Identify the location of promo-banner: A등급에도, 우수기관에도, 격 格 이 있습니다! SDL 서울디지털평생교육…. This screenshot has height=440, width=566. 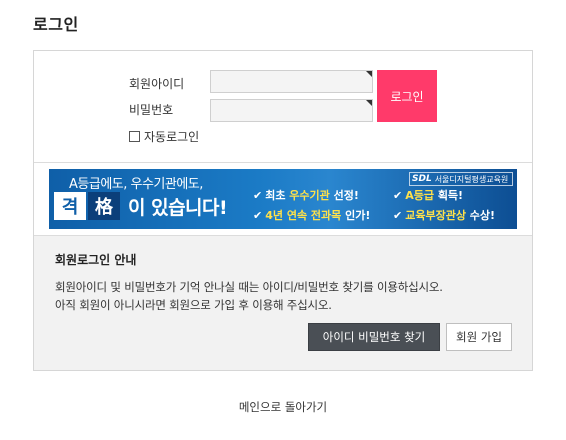
(283, 199).